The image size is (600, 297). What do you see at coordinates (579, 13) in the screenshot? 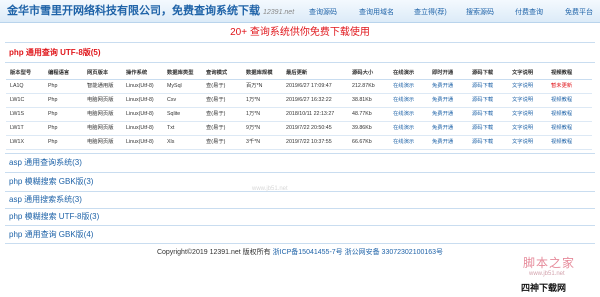
I see `nav-item-free: 免费平台` at bounding box center [579, 13].